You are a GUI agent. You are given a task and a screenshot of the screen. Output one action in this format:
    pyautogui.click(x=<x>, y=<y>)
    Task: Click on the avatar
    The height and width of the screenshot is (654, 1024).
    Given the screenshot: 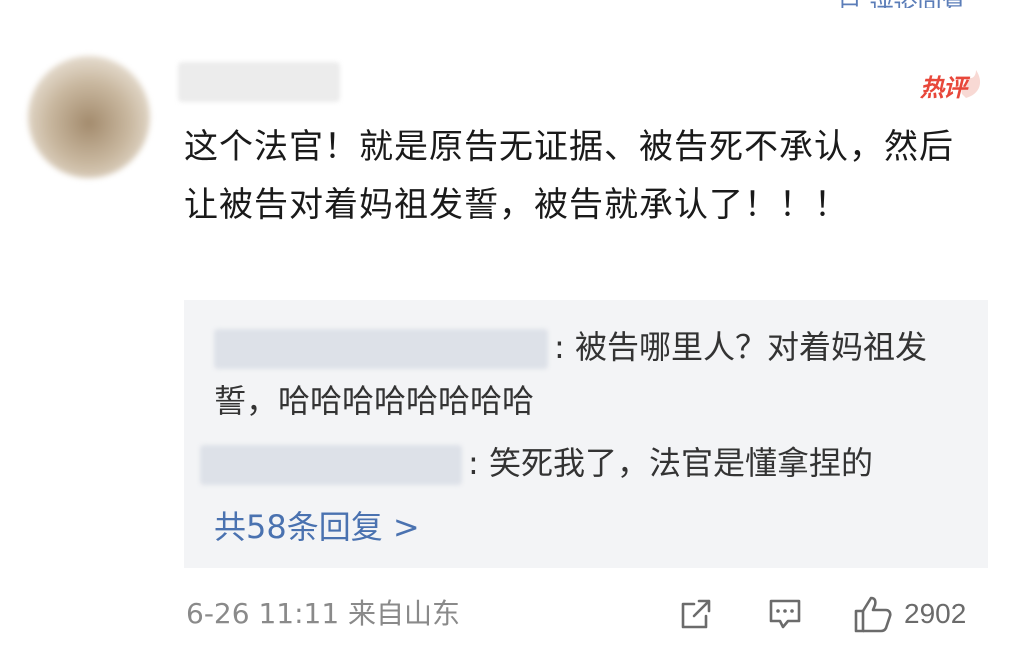 What is the action you would take?
    pyautogui.click(x=89, y=117)
    